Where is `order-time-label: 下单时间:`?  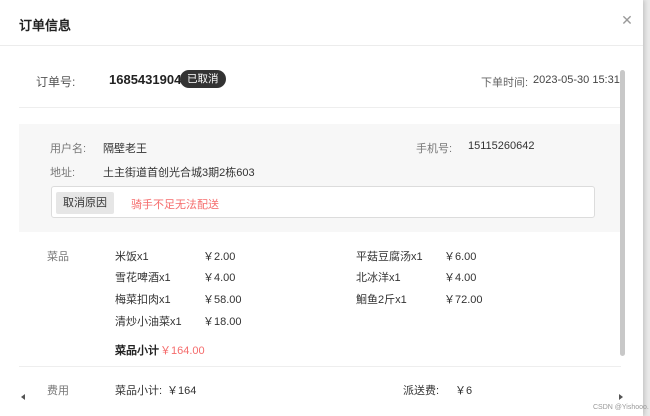
order-time-label: 下单时间: is located at coordinates (505, 83).